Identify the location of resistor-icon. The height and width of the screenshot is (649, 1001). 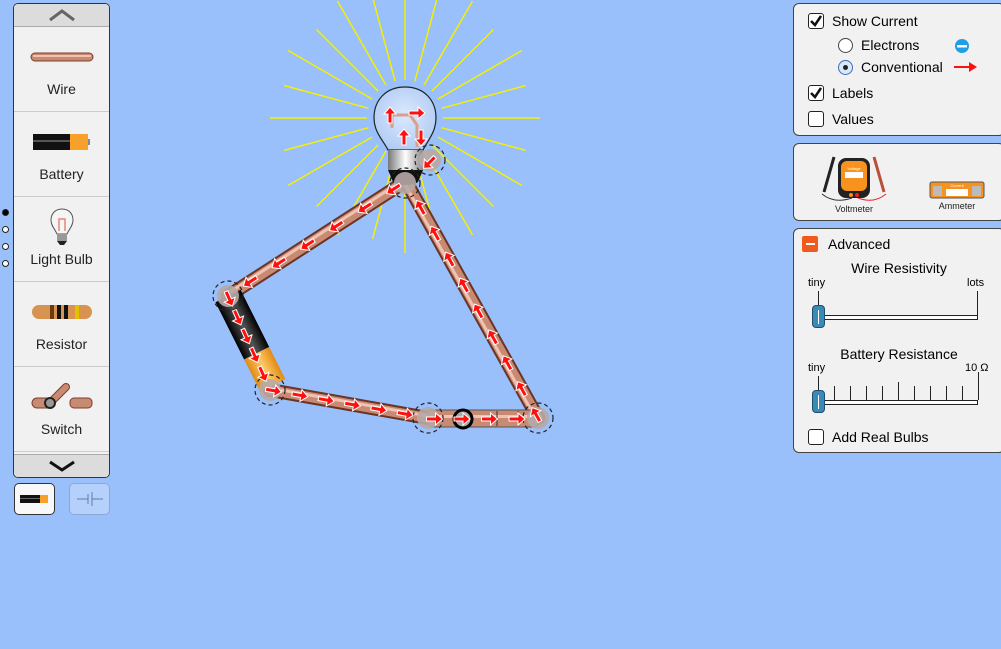
(62, 312).